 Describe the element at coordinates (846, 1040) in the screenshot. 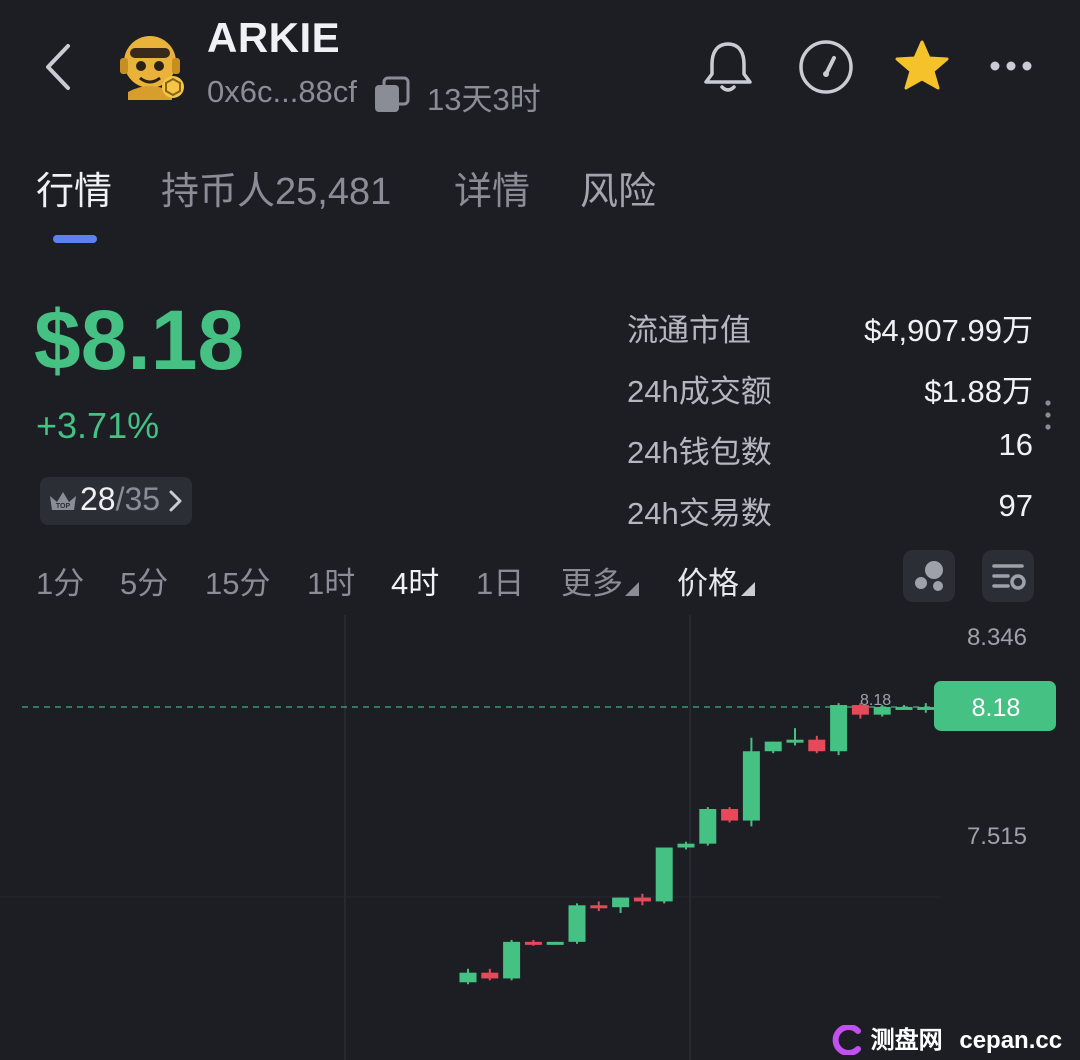

I see `watermark-logo-icon` at that location.